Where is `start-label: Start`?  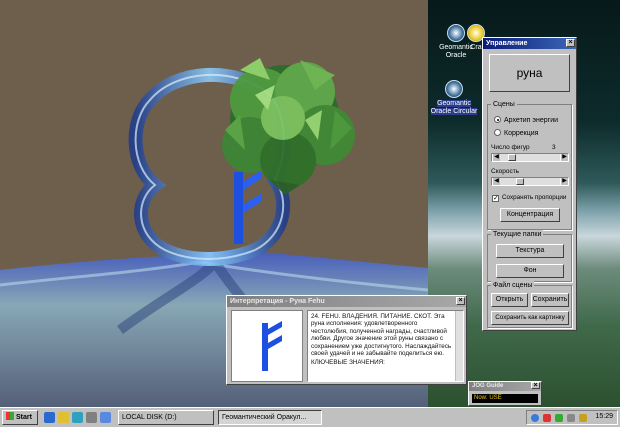 start-label: Start is located at coordinates (24, 417).